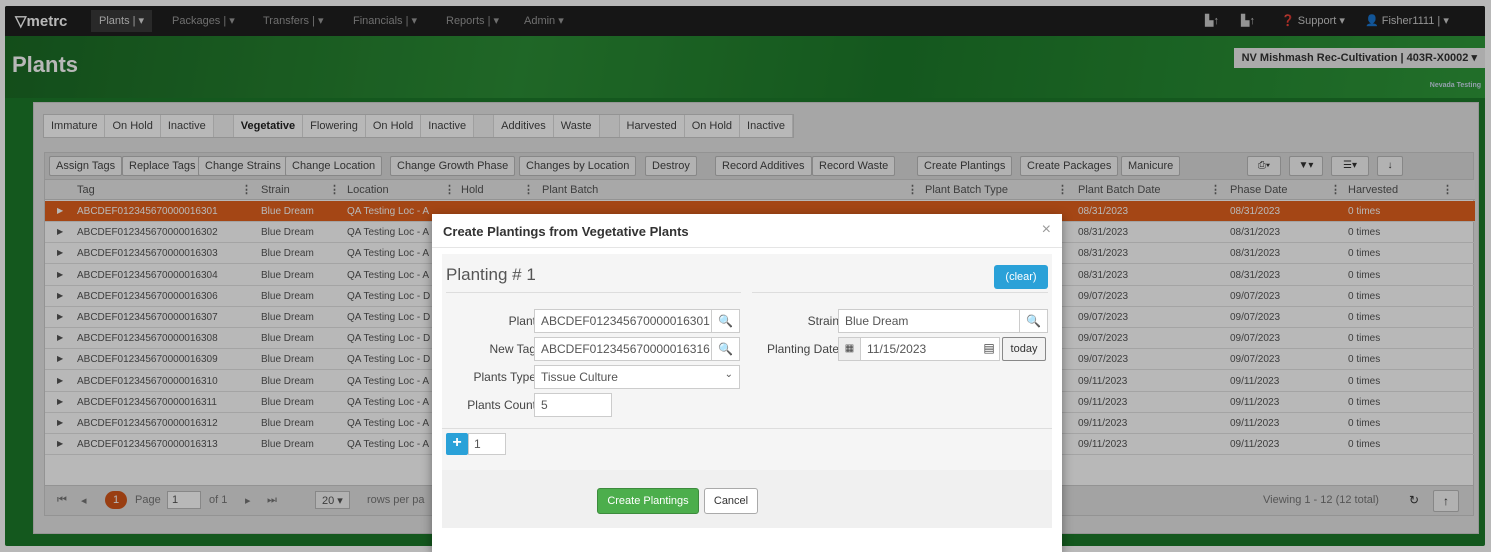 This screenshot has height=552, width=1491. I want to click on plant-search-icon: 🔍, so click(726, 321).